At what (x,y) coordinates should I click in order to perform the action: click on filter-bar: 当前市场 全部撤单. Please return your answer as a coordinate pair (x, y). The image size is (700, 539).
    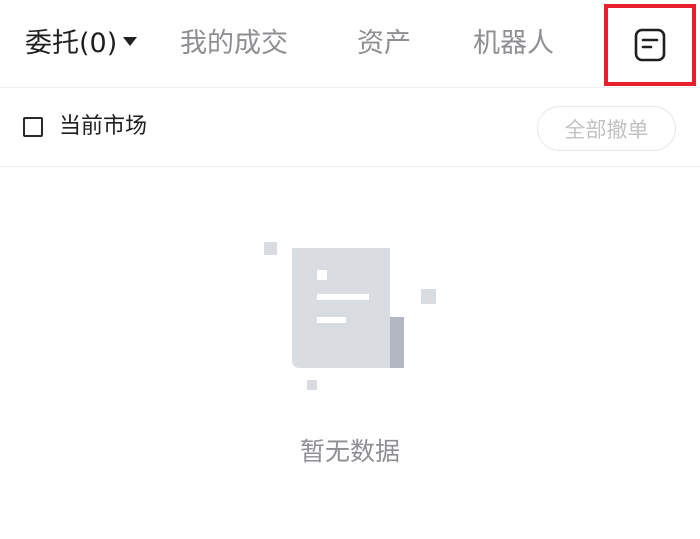
    Looking at the image, I should click on (350, 128).